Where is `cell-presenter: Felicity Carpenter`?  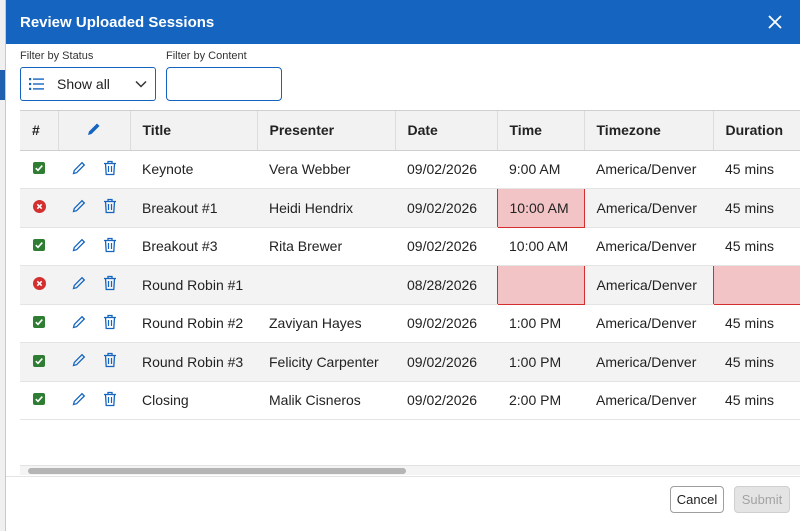 cell-presenter: Felicity Carpenter is located at coordinates (326, 362).